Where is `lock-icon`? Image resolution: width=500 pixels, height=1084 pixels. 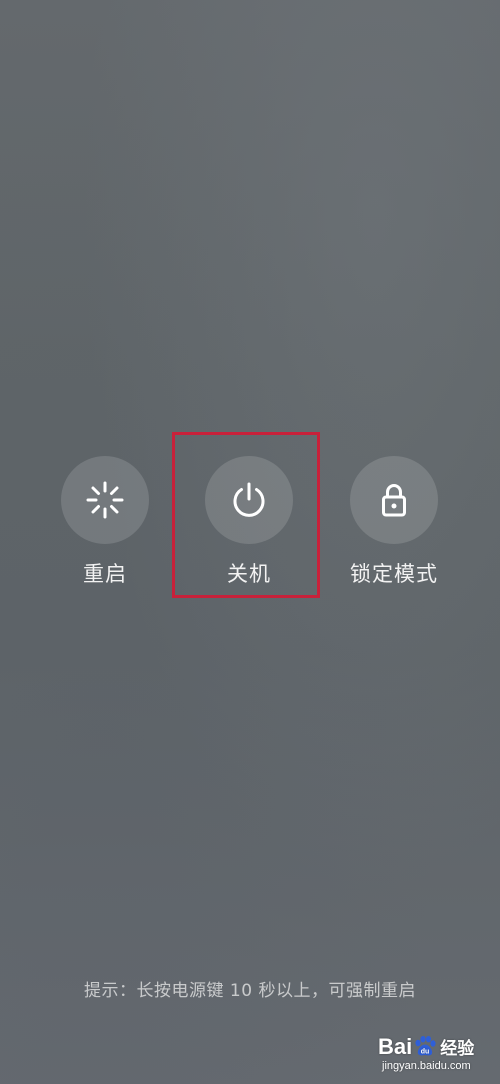 lock-icon is located at coordinates (394, 500).